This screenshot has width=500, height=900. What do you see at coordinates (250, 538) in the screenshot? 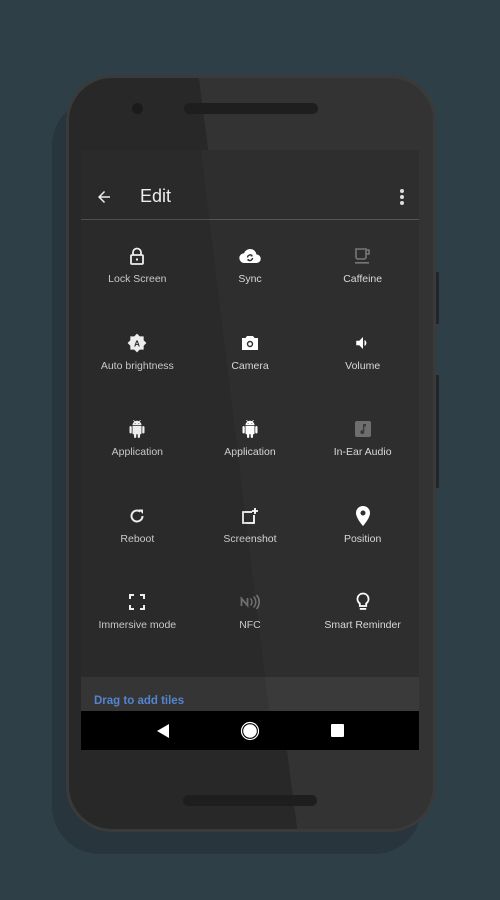
I see `tile-label: Screenshot` at bounding box center [250, 538].